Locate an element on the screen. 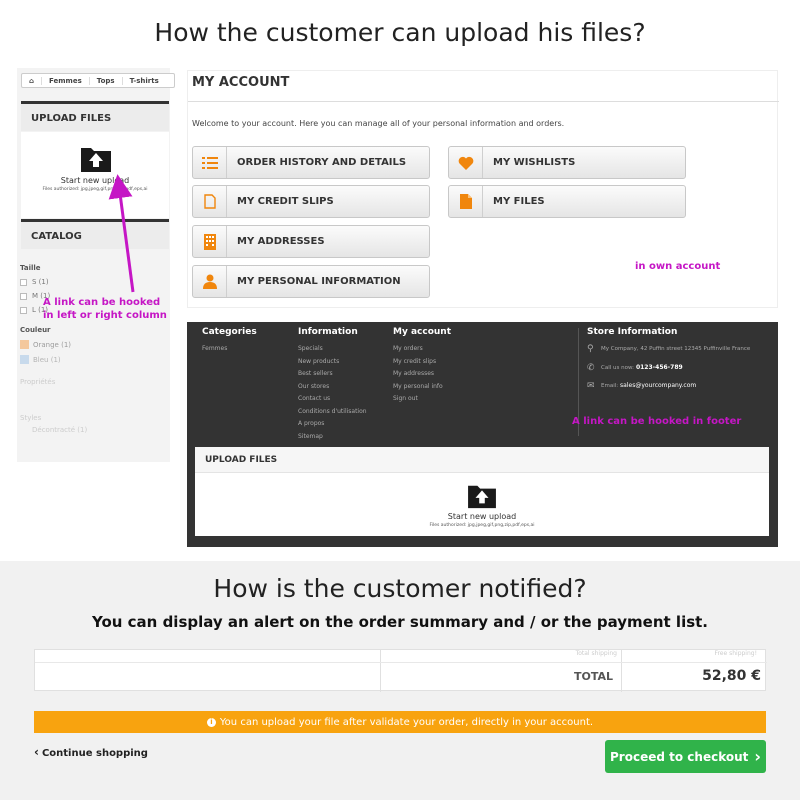 The image size is (800, 800). footer-link: A propos is located at coordinates (332, 424).